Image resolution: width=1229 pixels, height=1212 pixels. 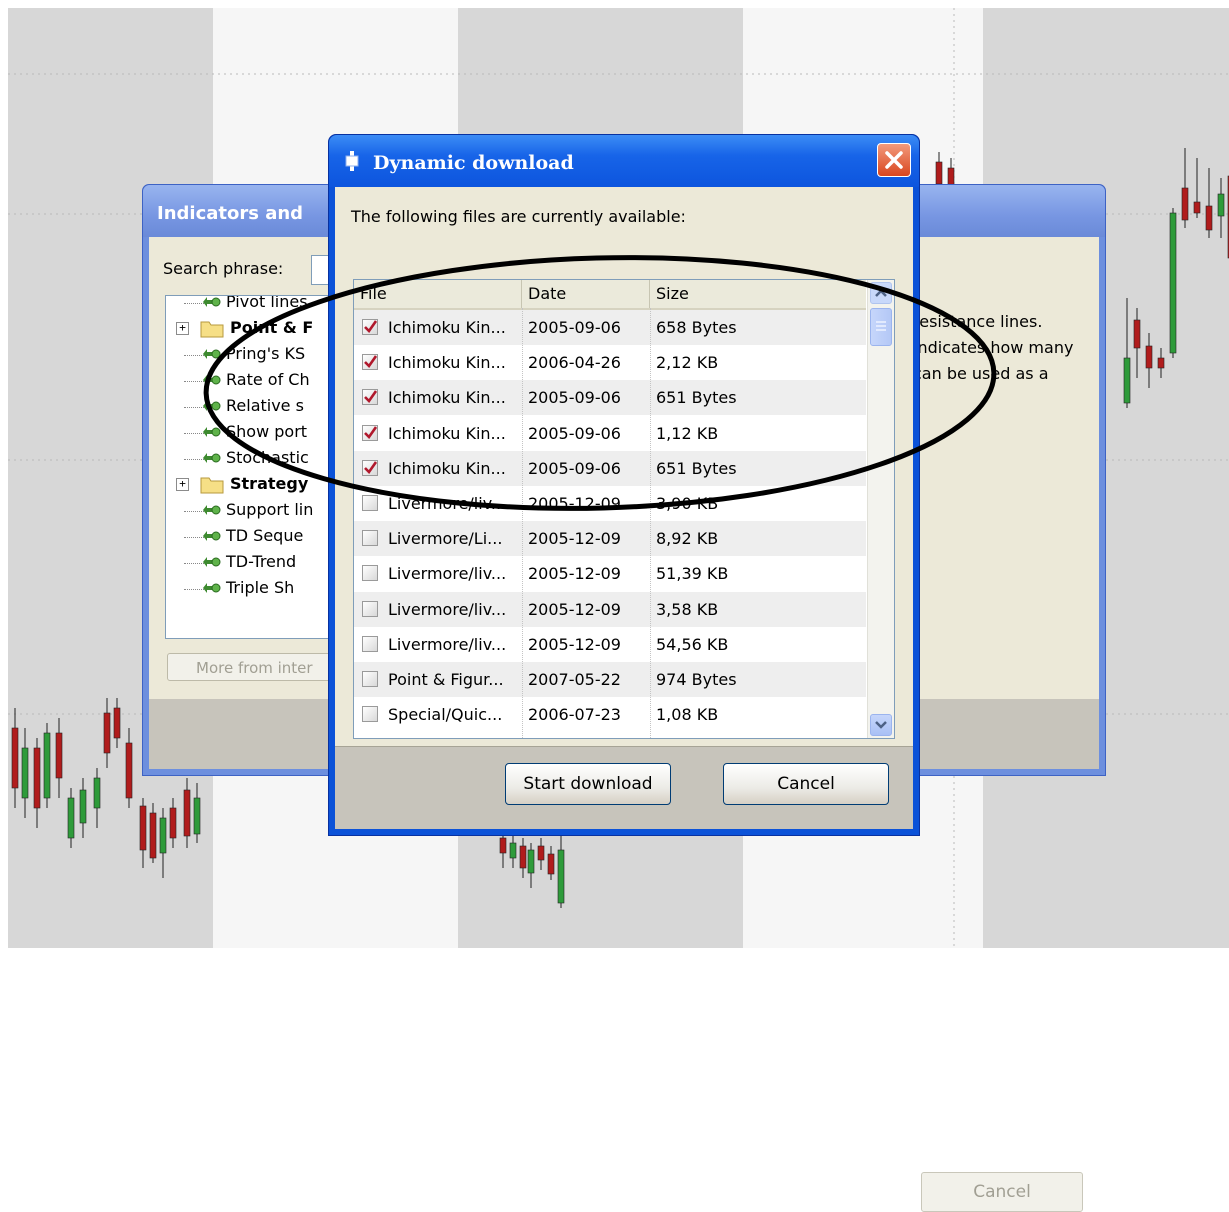 I want to click on file-row: Livermore/liv... 2005-12-09 3,90 KB, so click(x=610, y=503).